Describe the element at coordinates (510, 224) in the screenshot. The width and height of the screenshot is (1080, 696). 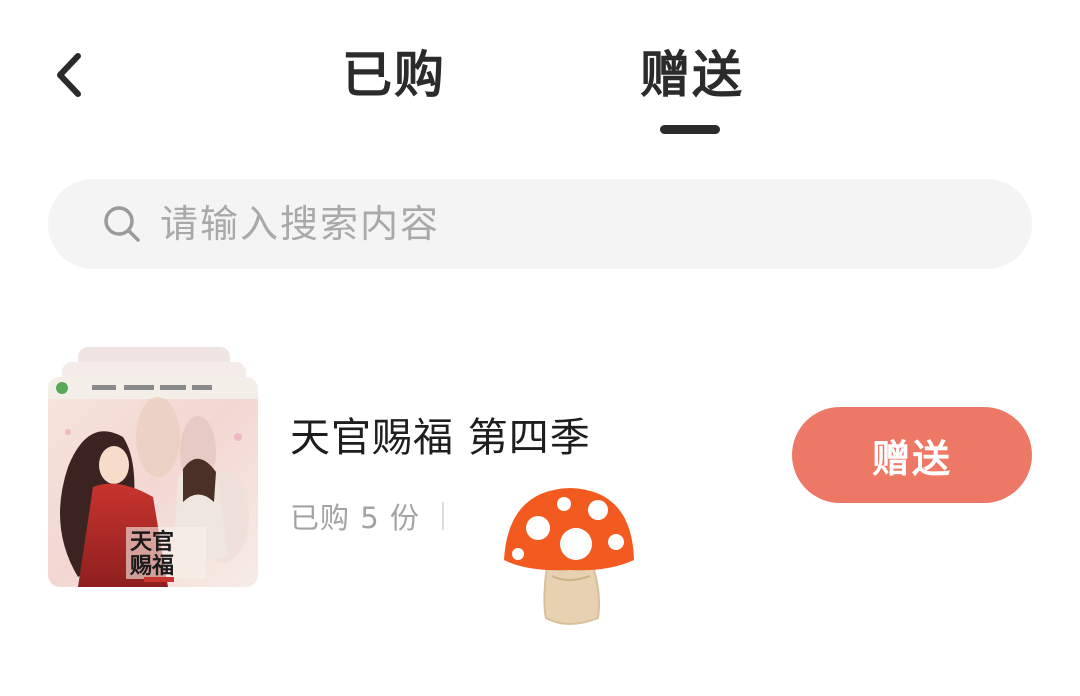
I see `search-input` at that location.